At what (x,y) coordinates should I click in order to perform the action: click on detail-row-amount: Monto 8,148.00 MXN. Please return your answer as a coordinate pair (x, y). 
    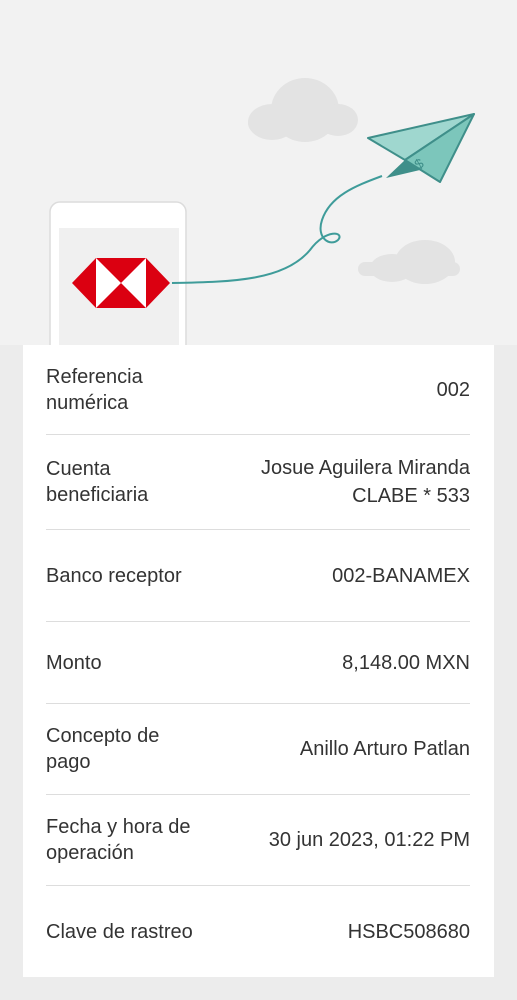
    Looking at the image, I should click on (258, 663).